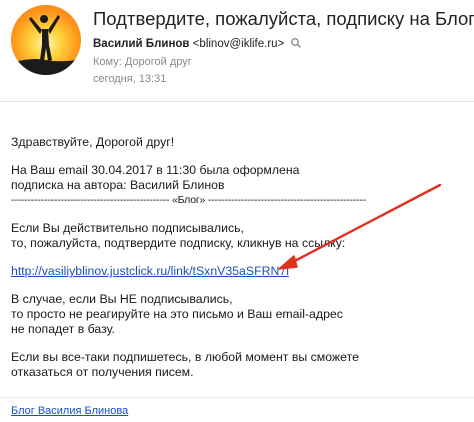  What do you see at coordinates (122, 299) in the screenshot?
I see `body-line: В случае, если Вы НЕ подписывались,` at bounding box center [122, 299].